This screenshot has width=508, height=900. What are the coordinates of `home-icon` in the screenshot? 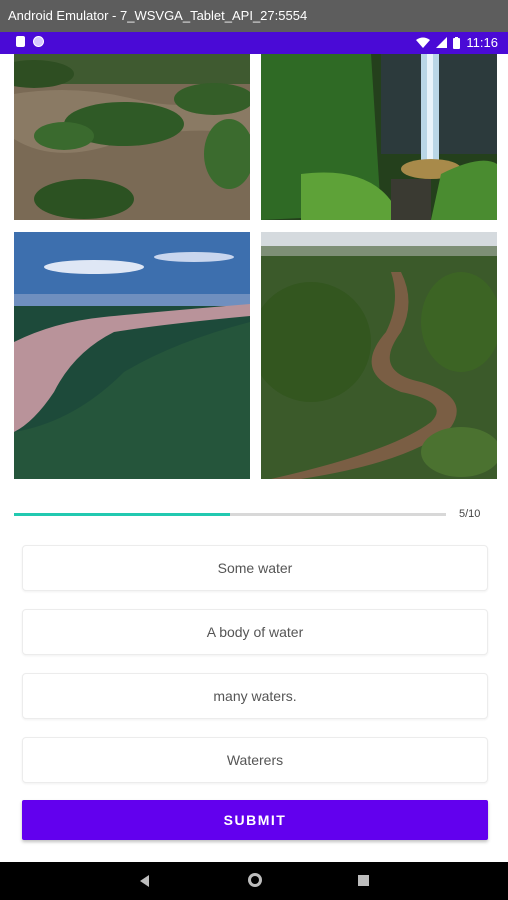 It's located at (255, 880).